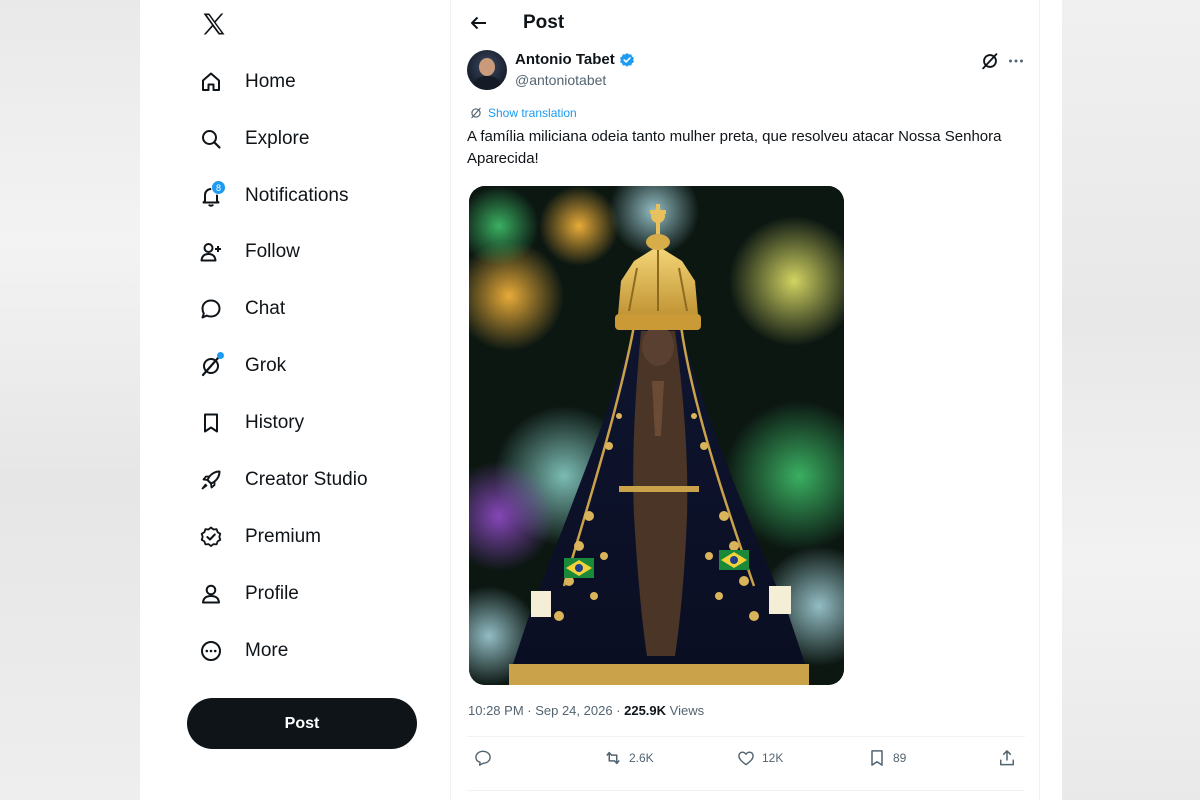 This screenshot has width=1200, height=800. Describe the element at coordinates (218, 187) in the screenshot. I see `notifications-badge: 8` at that location.